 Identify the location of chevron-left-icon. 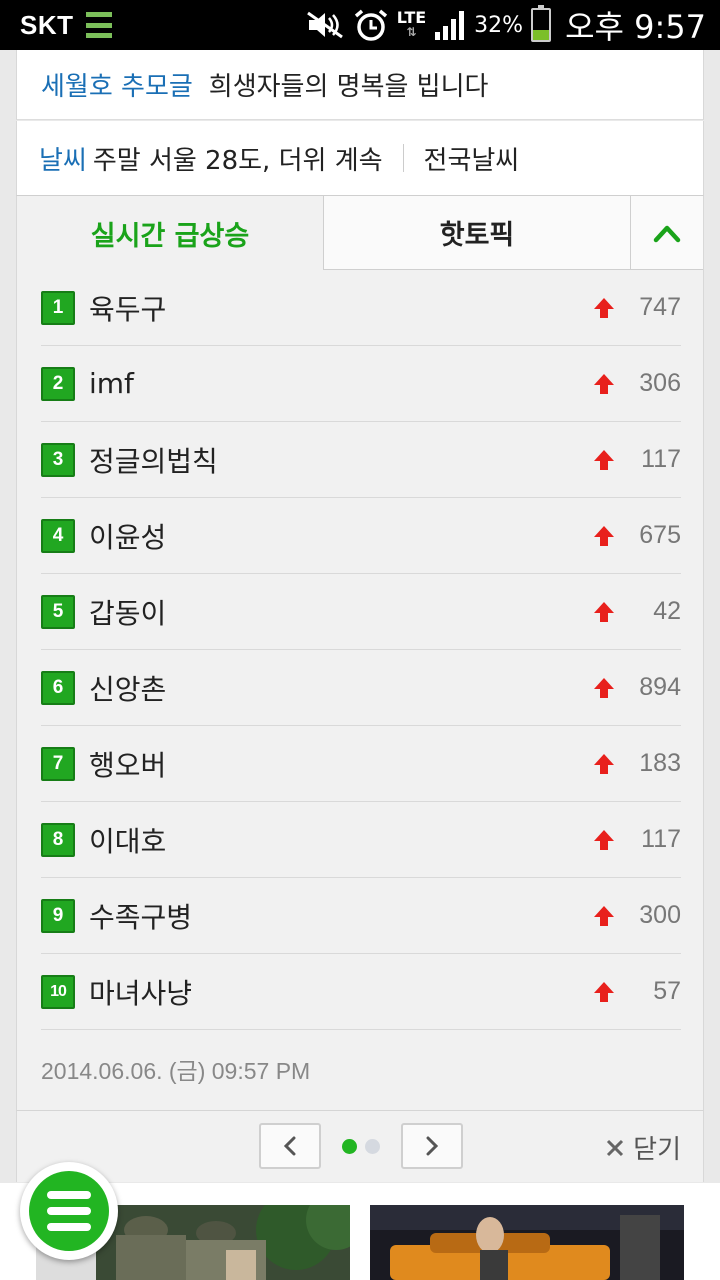
(289, 1146).